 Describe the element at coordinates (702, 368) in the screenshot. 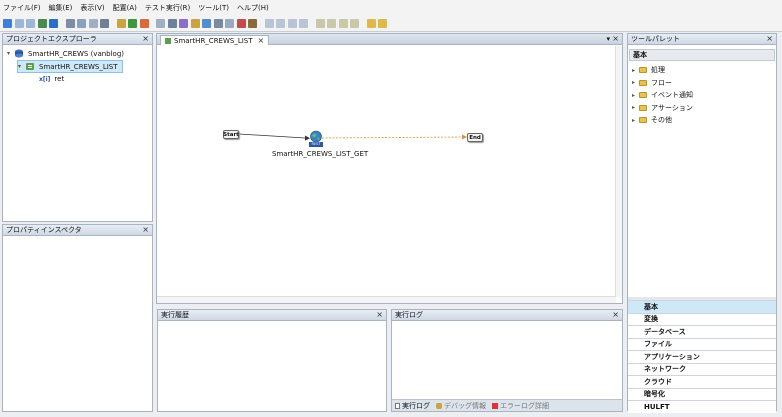

I see `palette-category: ネットワーク` at that location.